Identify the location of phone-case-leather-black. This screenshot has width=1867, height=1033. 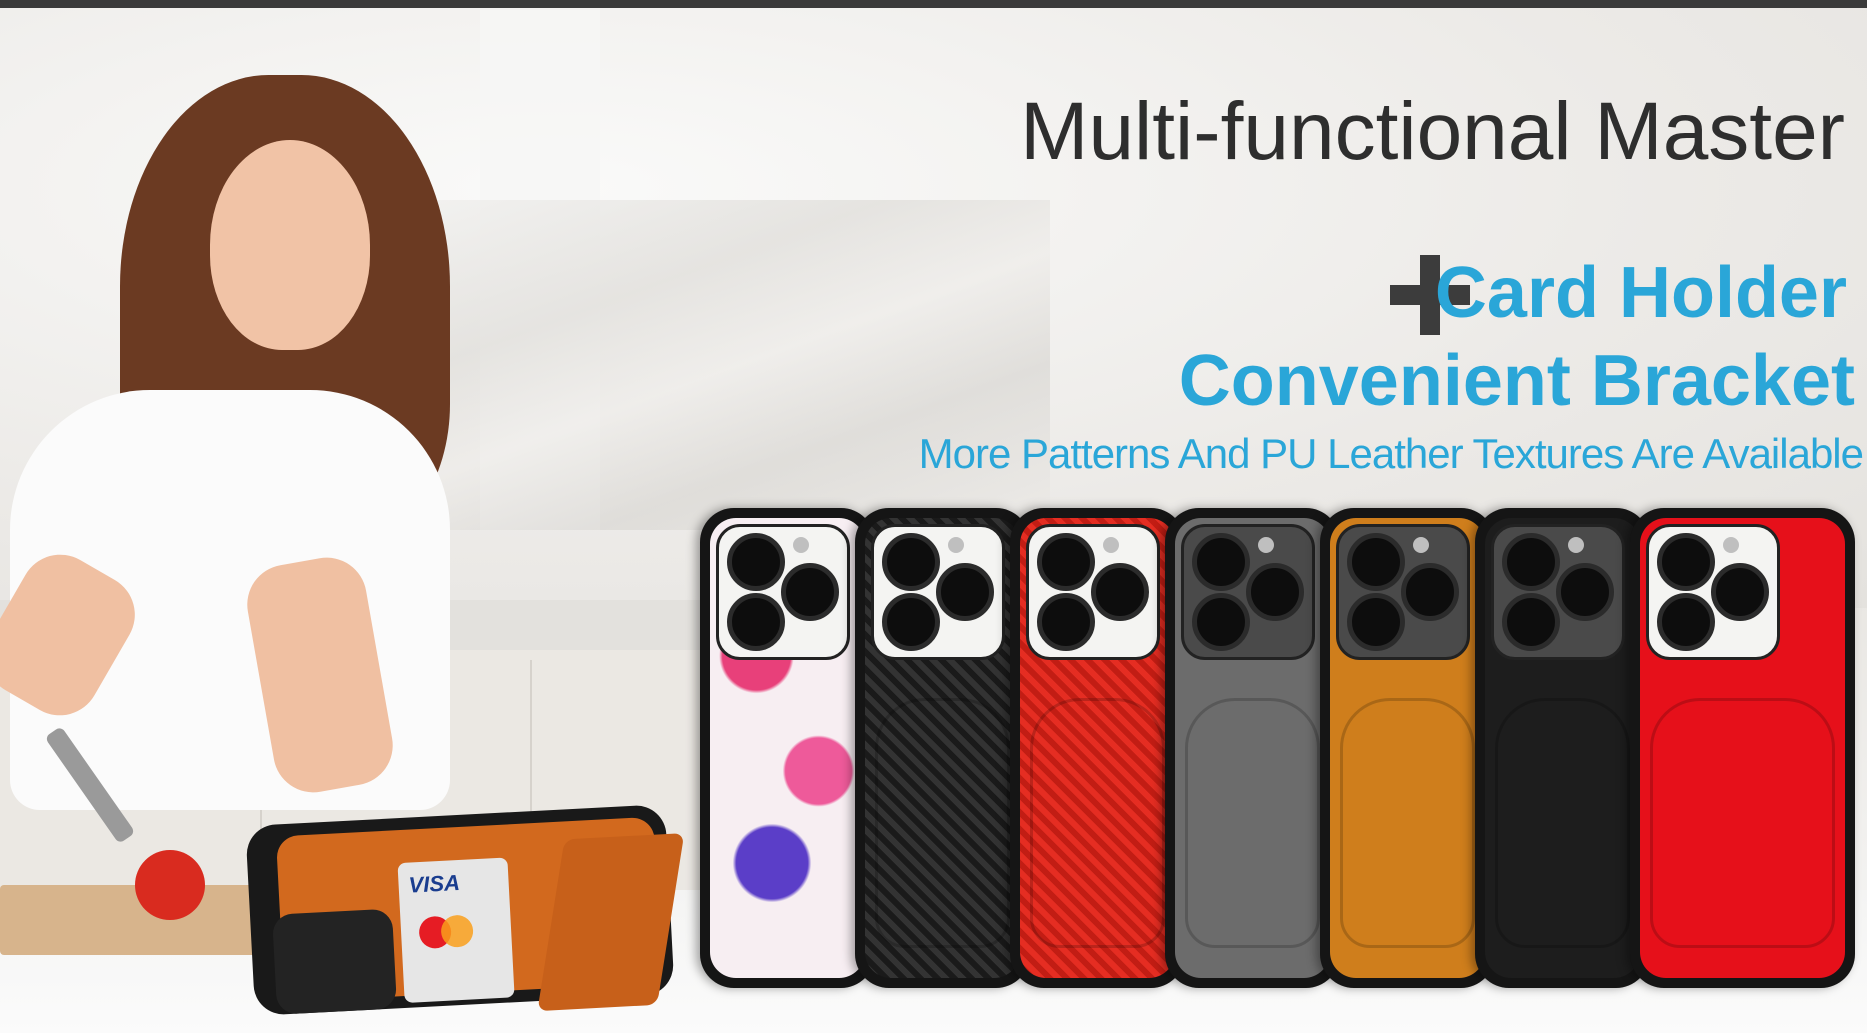
(1562, 748).